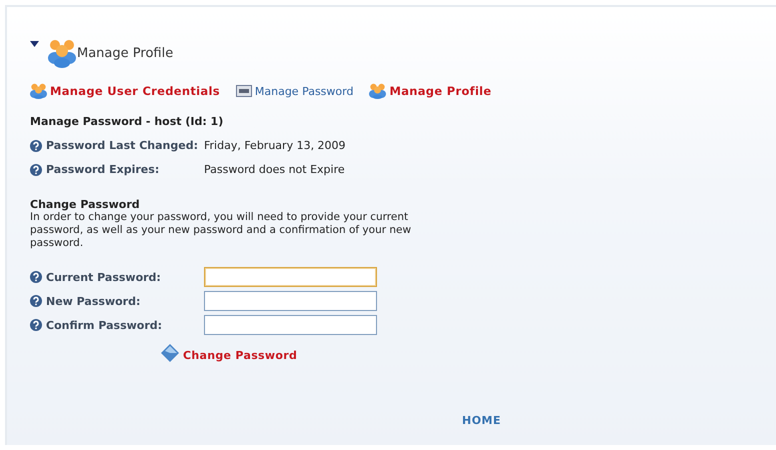  Describe the element at coordinates (221, 230) in the screenshot. I see `description: In order to change your password, you will need to provide your current password, as well as your new password and a confirmation of your new password.` at that location.